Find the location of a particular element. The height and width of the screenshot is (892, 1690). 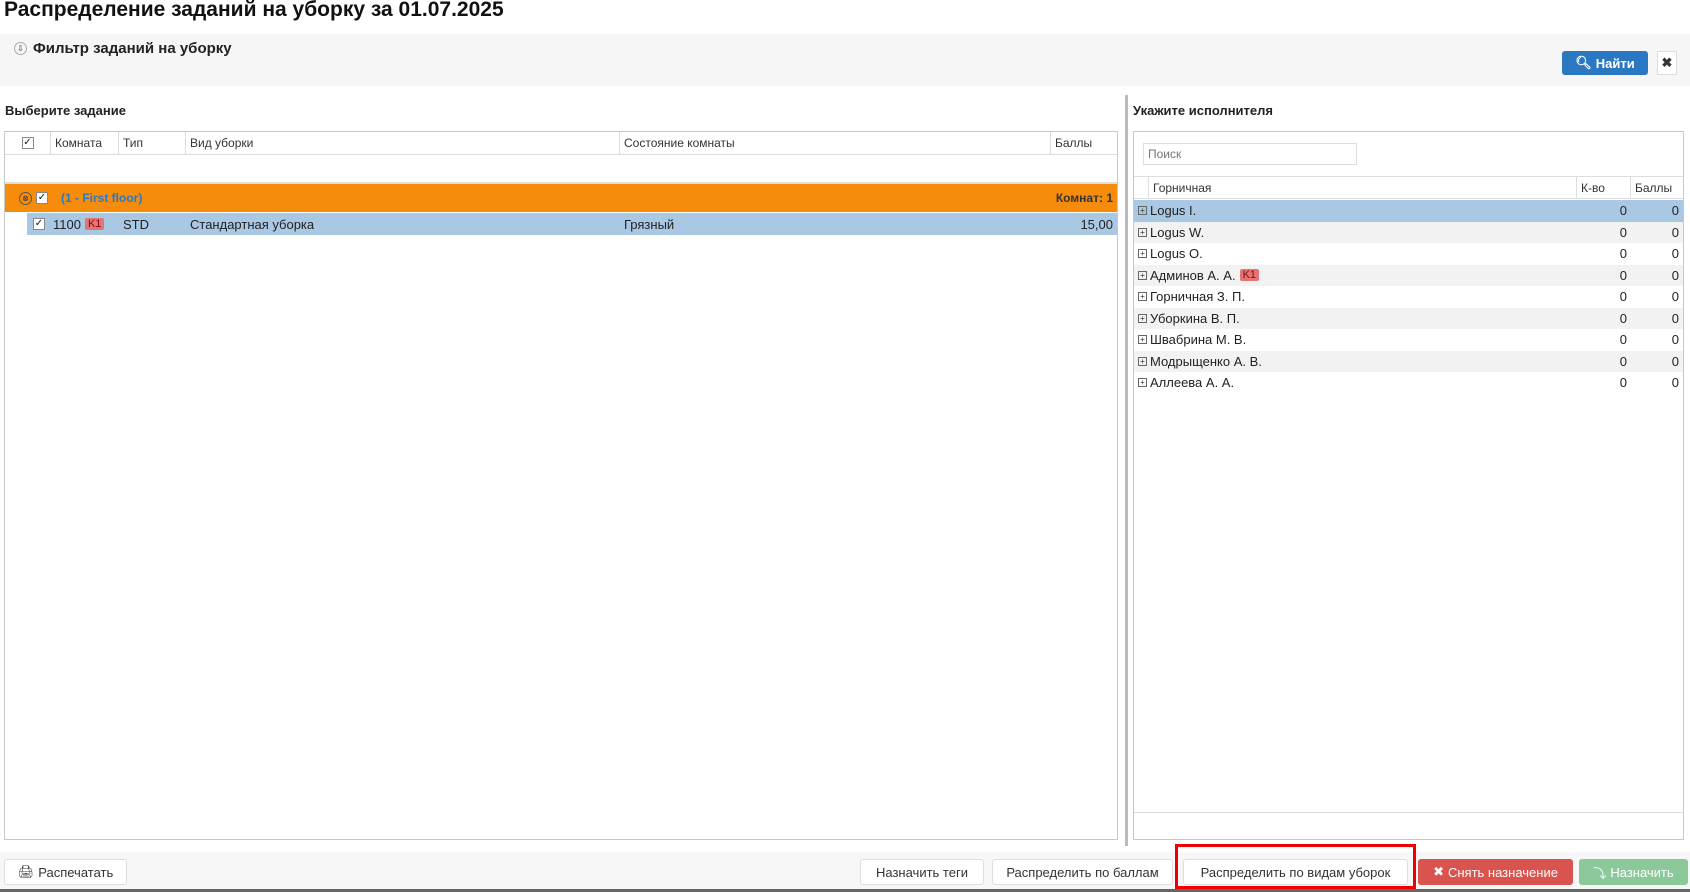

collapse-icon: ⊗ is located at coordinates (25, 198).